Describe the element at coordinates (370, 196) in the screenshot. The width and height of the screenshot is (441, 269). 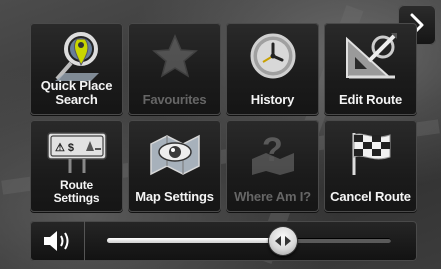
I see `cancel-route-label: Cancel Route` at that location.